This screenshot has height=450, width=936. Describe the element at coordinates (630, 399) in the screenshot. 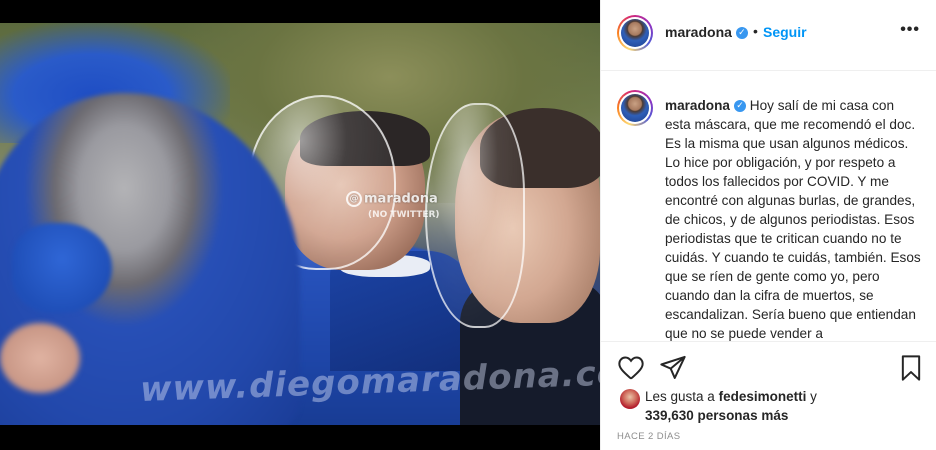

I see `liker-avatar` at that location.